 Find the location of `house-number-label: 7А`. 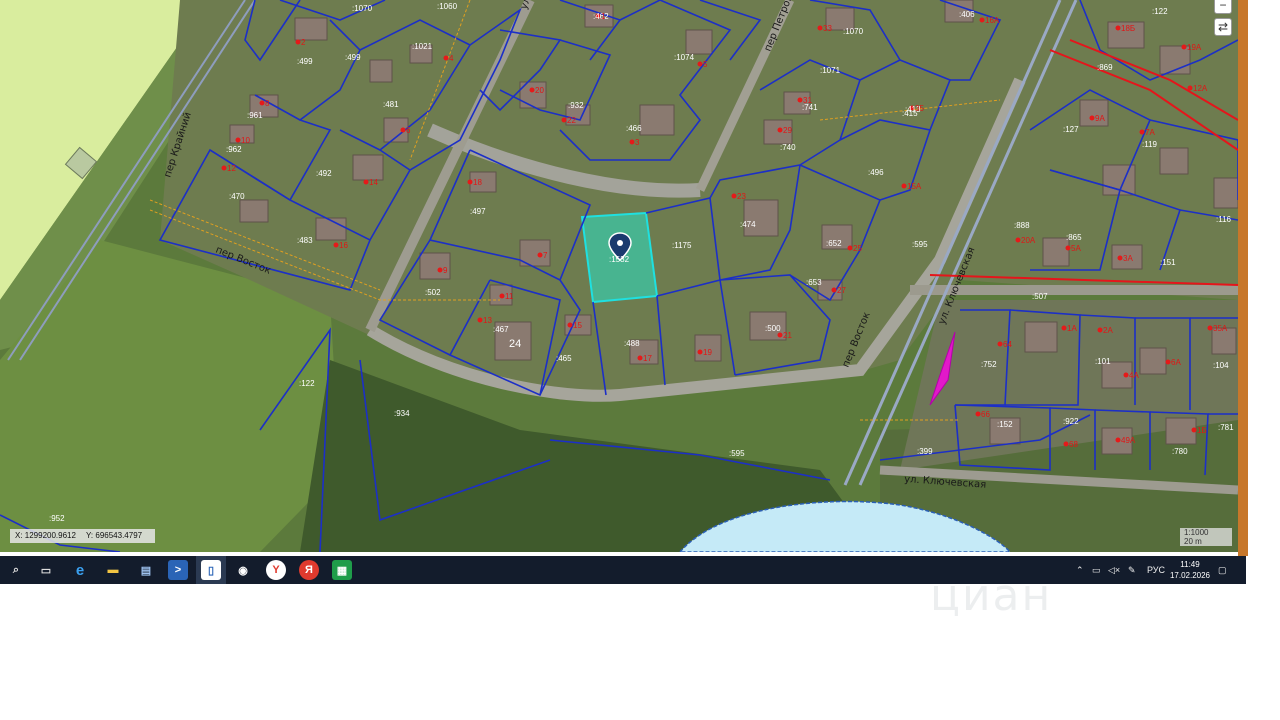

house-number-label: 7А is located at coordinates (1150, 132).